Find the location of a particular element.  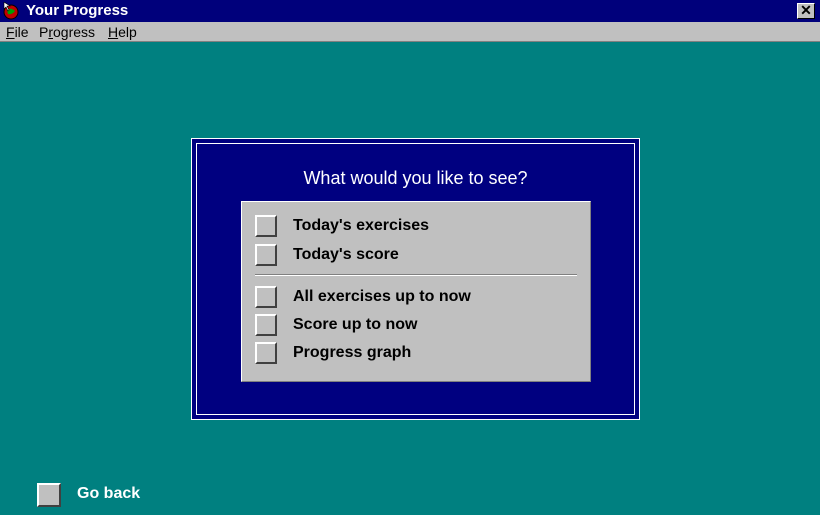

options-divider is located at coordinates (416, 275).